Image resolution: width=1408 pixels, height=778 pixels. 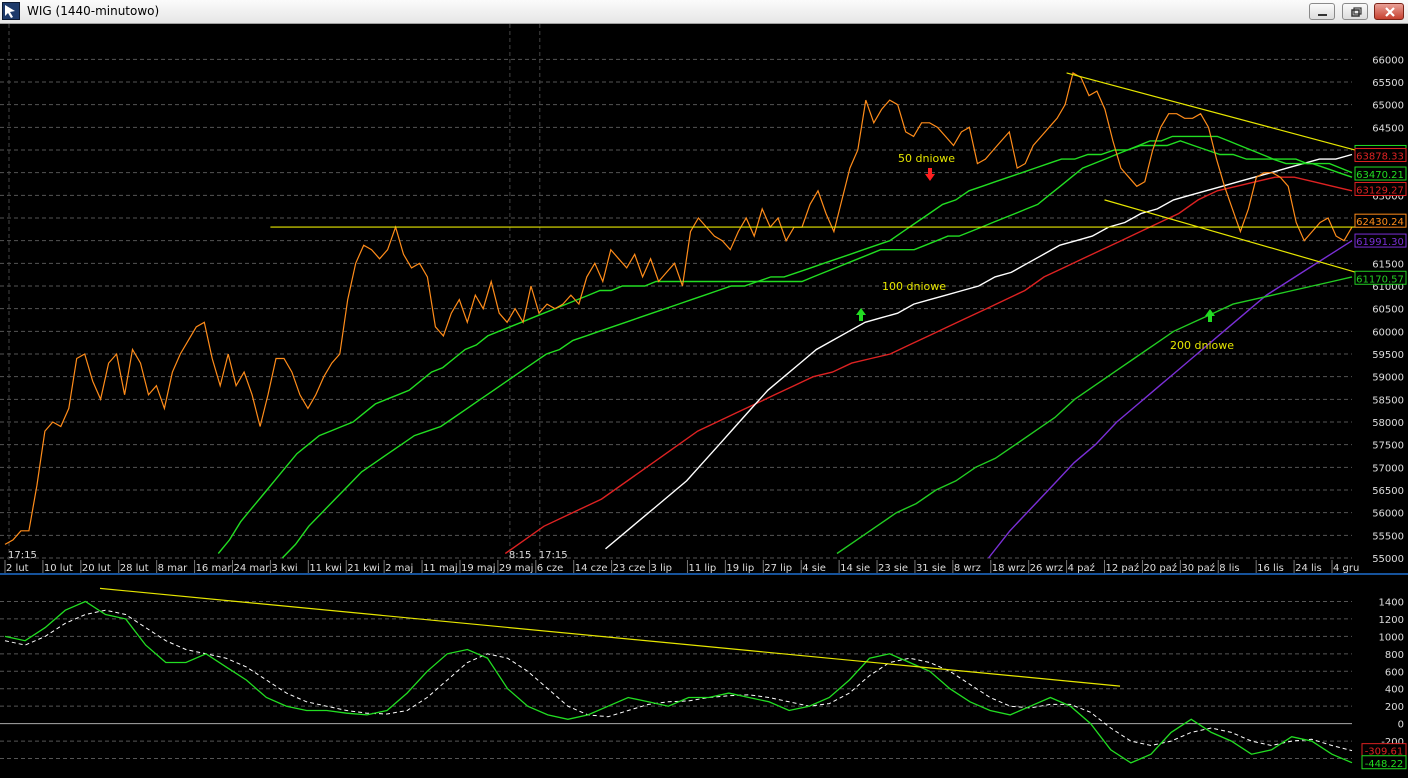 What do you see at coordinates (173, 568) in the screenshot?
I see `x-tick-label: 8 mar` at bounding box center [173, 568].